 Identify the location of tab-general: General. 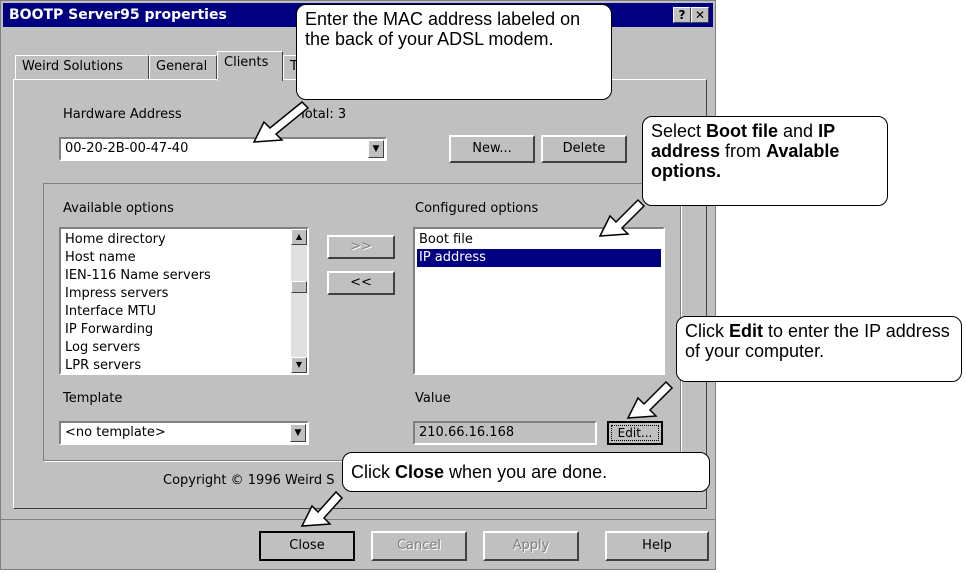
(183, 67).